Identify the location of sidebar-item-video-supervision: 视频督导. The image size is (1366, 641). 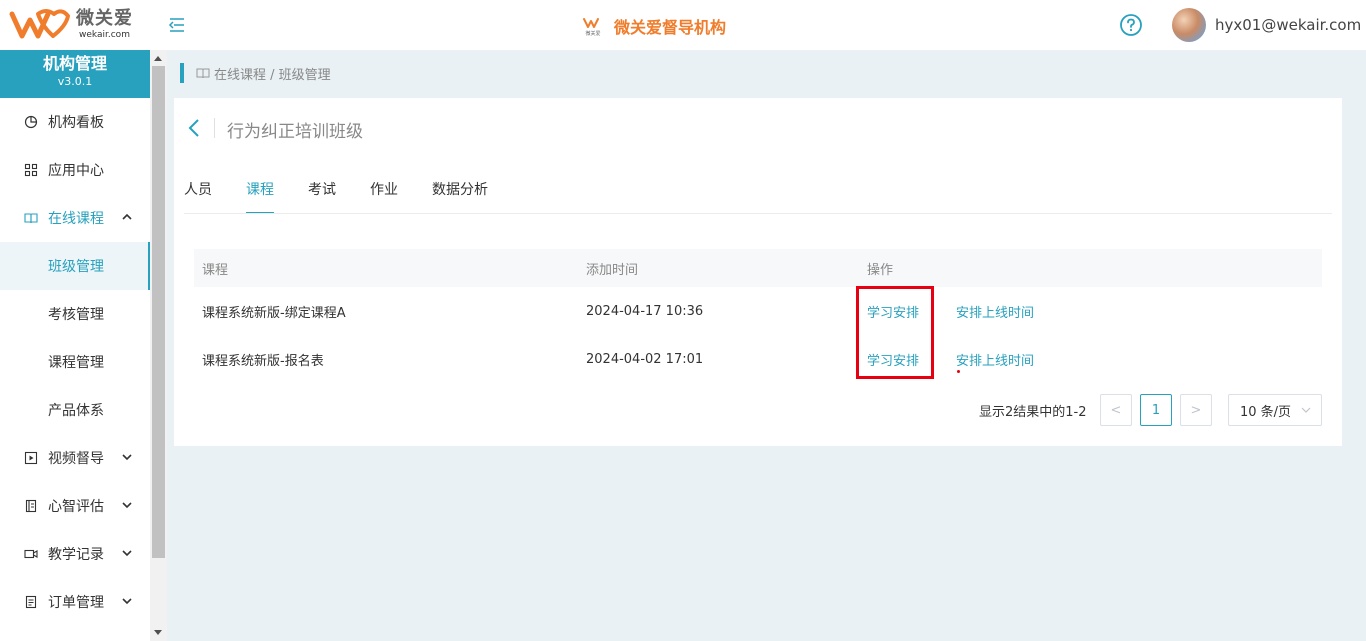
(75, 458).